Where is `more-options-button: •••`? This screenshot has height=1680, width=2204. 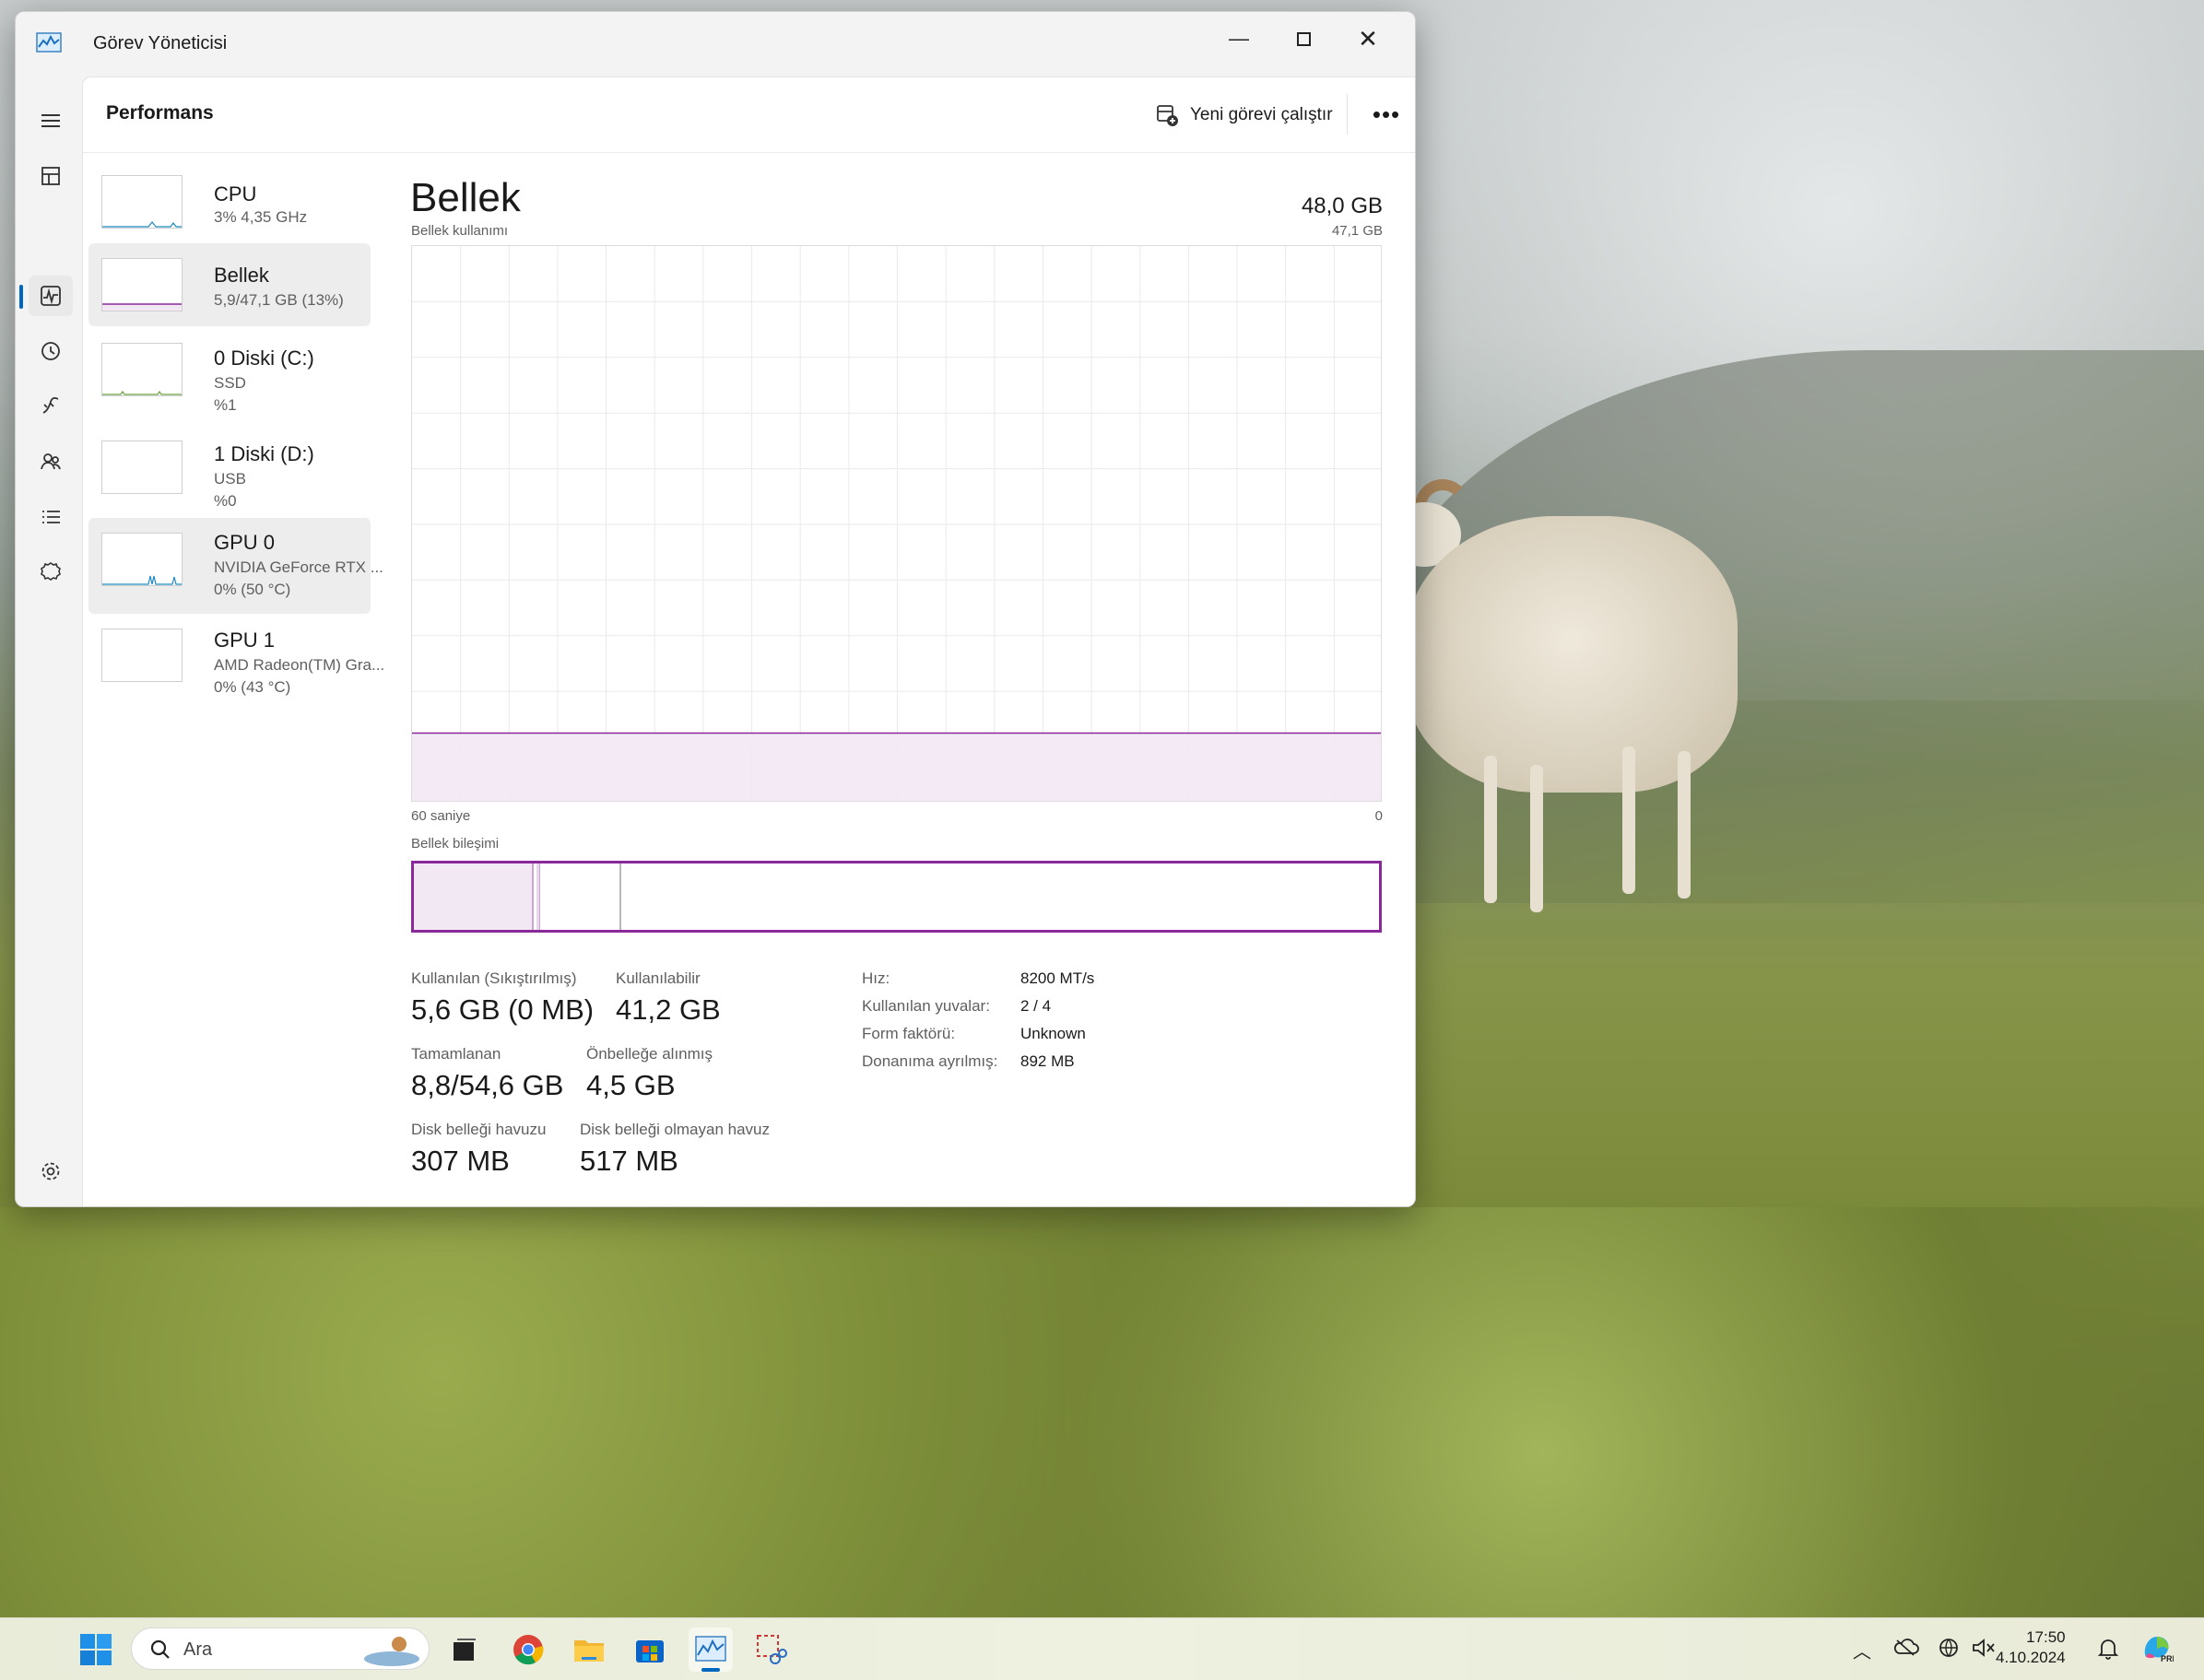 more-options-button: ••• is located at coordinates (1386, 114).